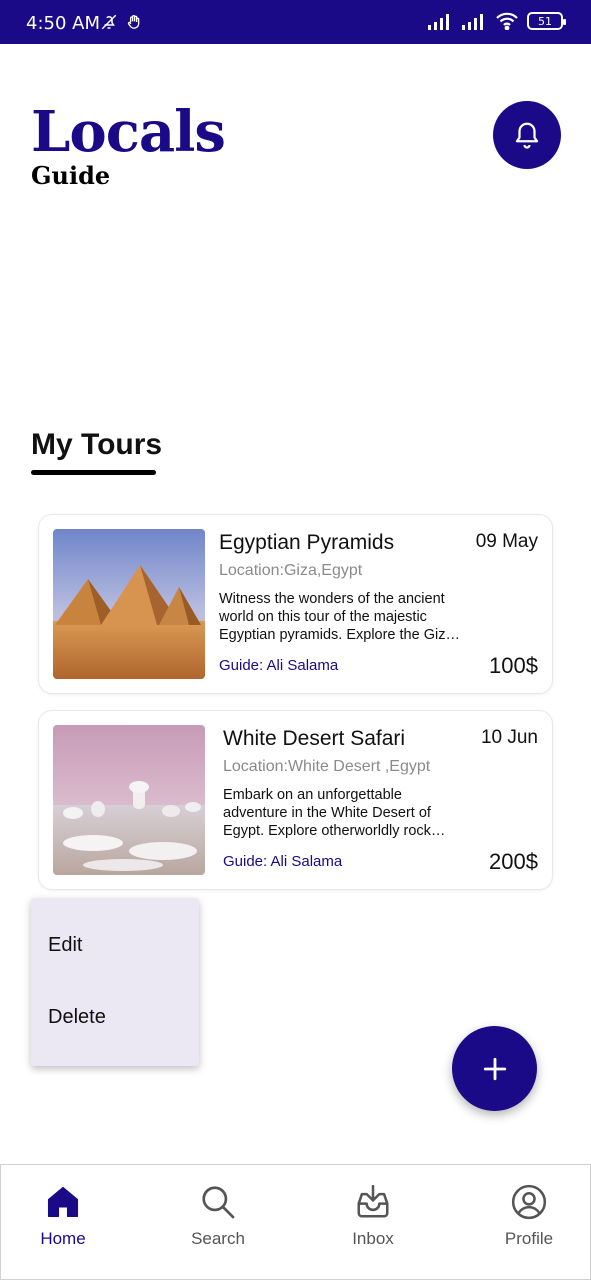 The image size is (591, 1280). What do you see at coordinates (373, 1201) in the screenshot?
I see `inbox-icon` at bounding box center [373, 1201].